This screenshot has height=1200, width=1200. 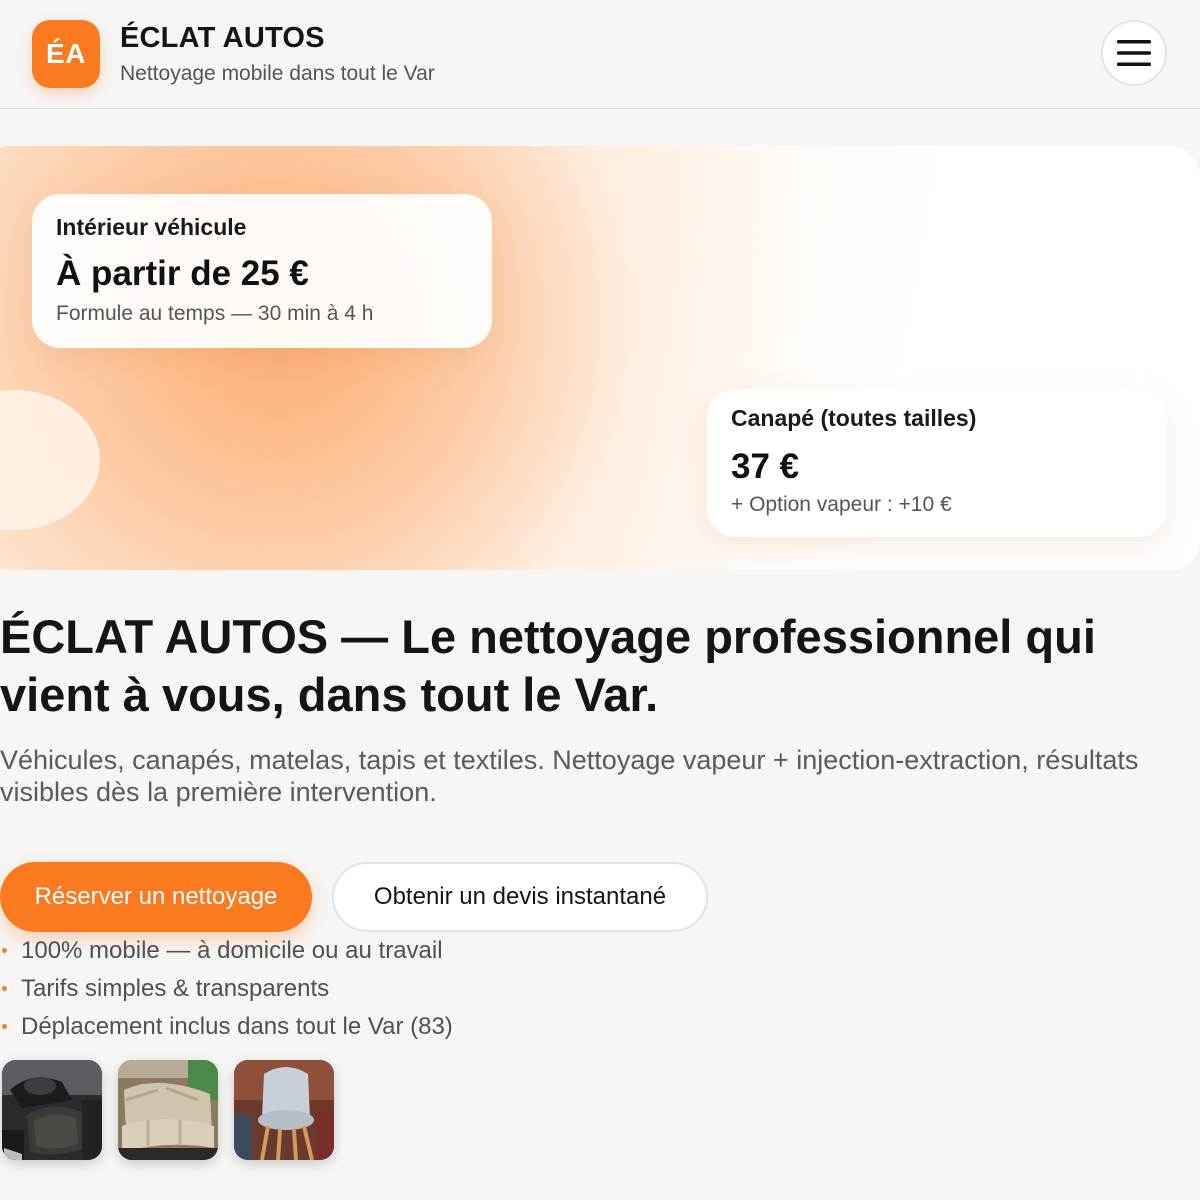 What do you see at coordinates (151, 227) in the screenshot?
I see `price-card-title: Intérieur véhicule` at bounding box center [151, 227].